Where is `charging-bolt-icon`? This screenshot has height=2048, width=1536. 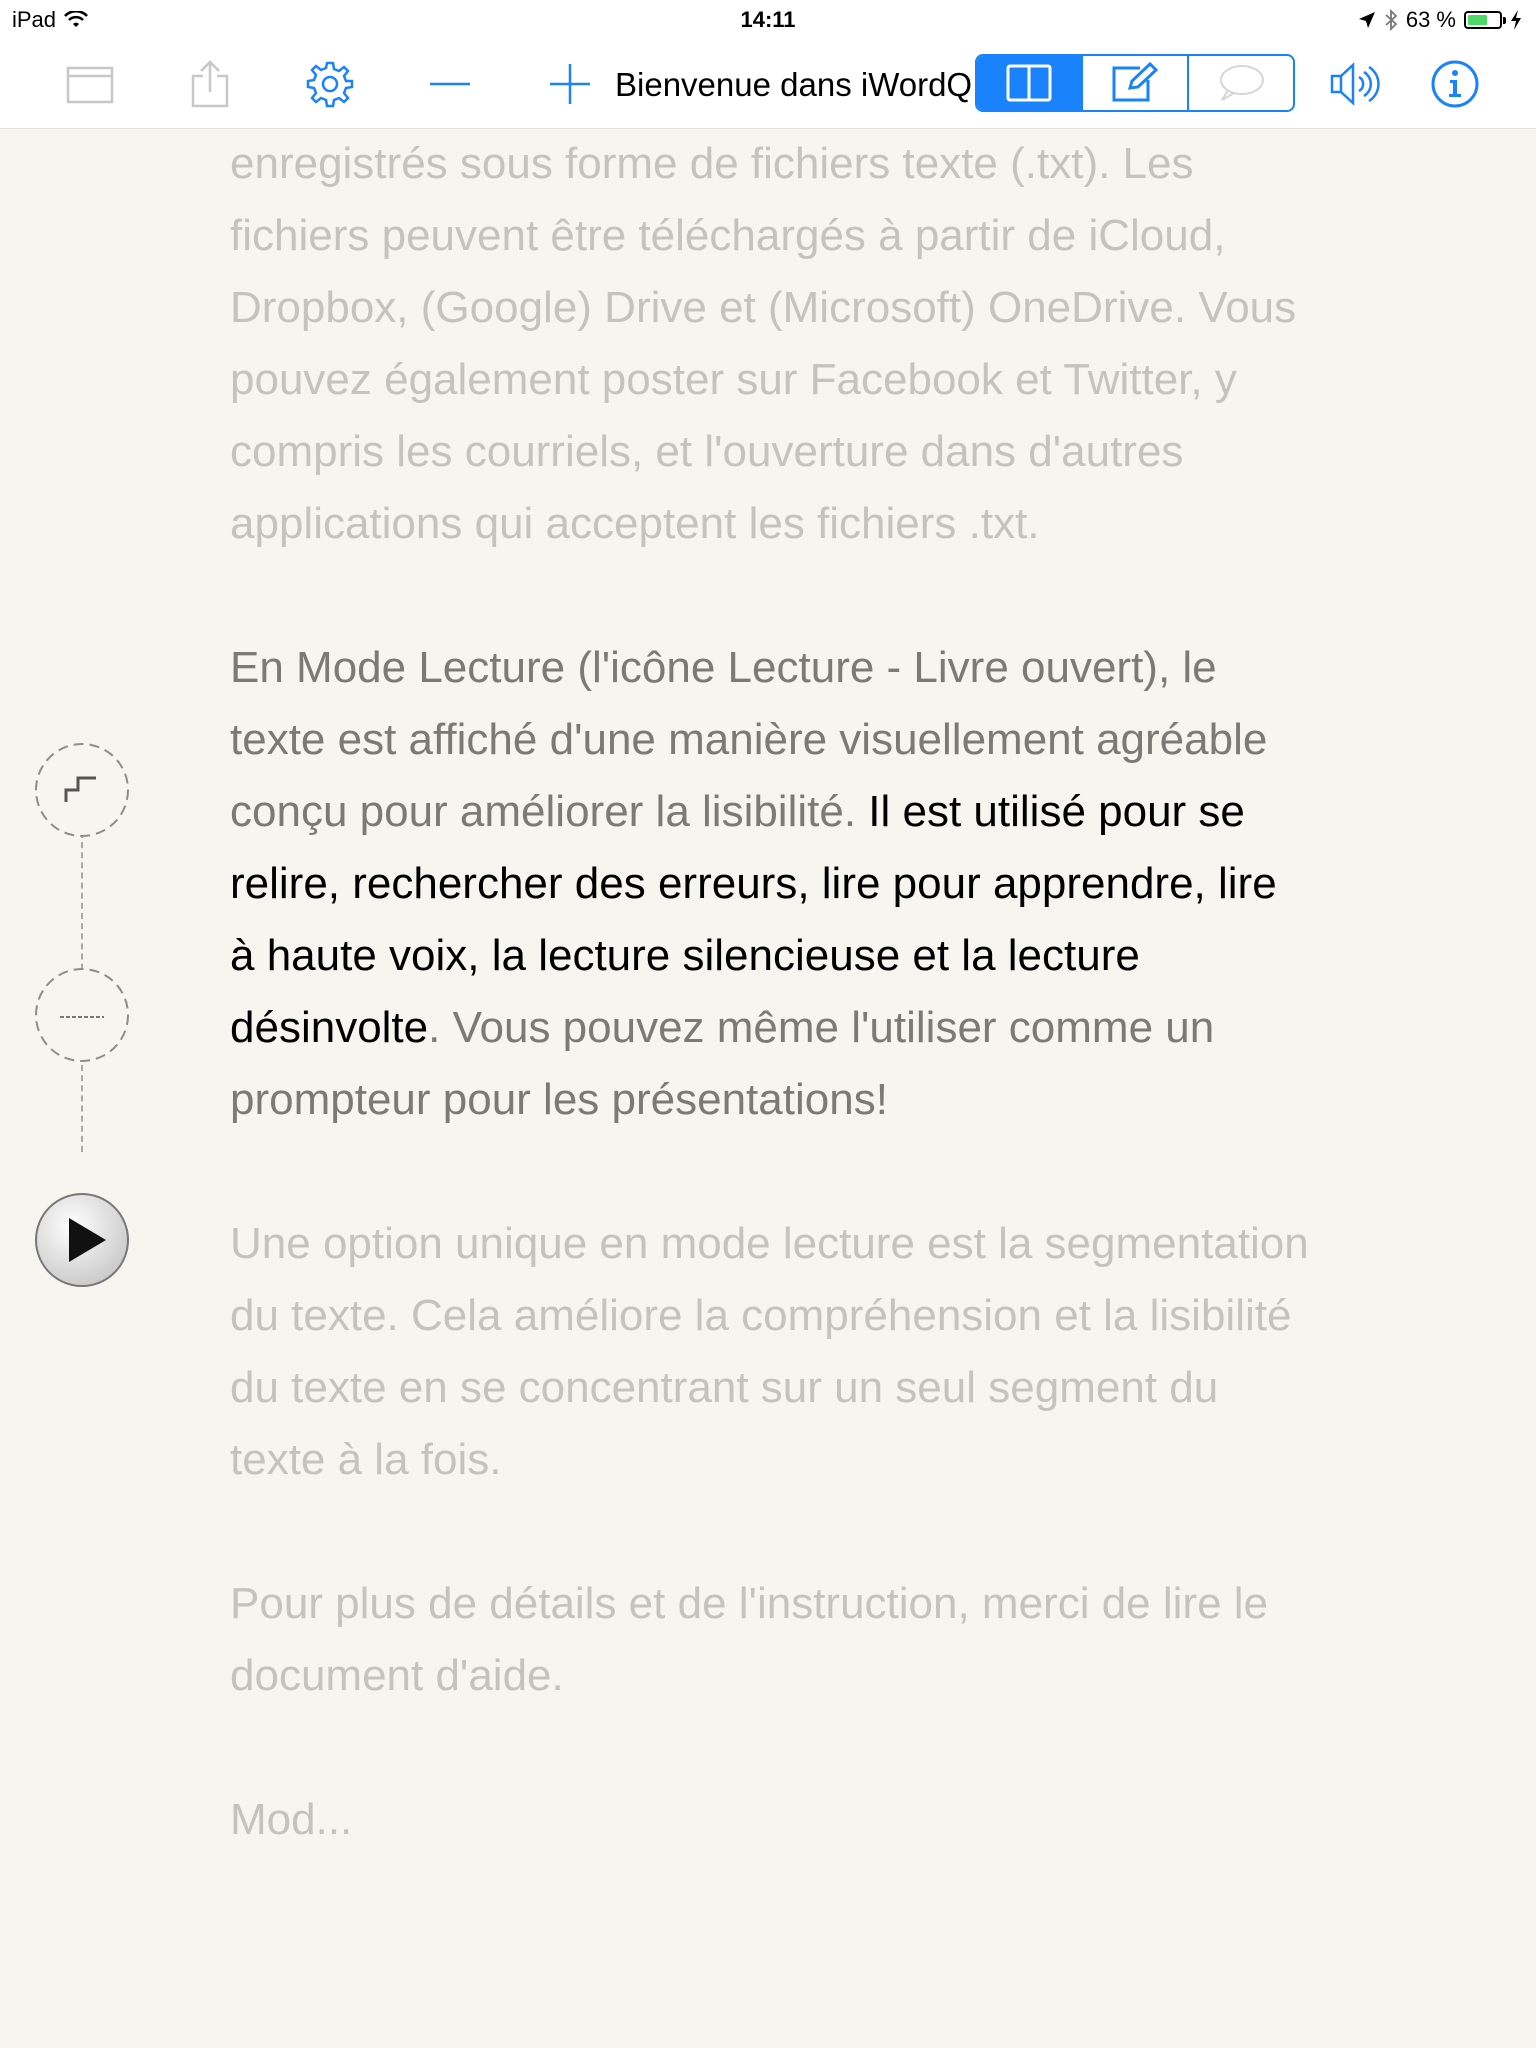 charging-bolt-icon is located at coordinates (1516, 20).